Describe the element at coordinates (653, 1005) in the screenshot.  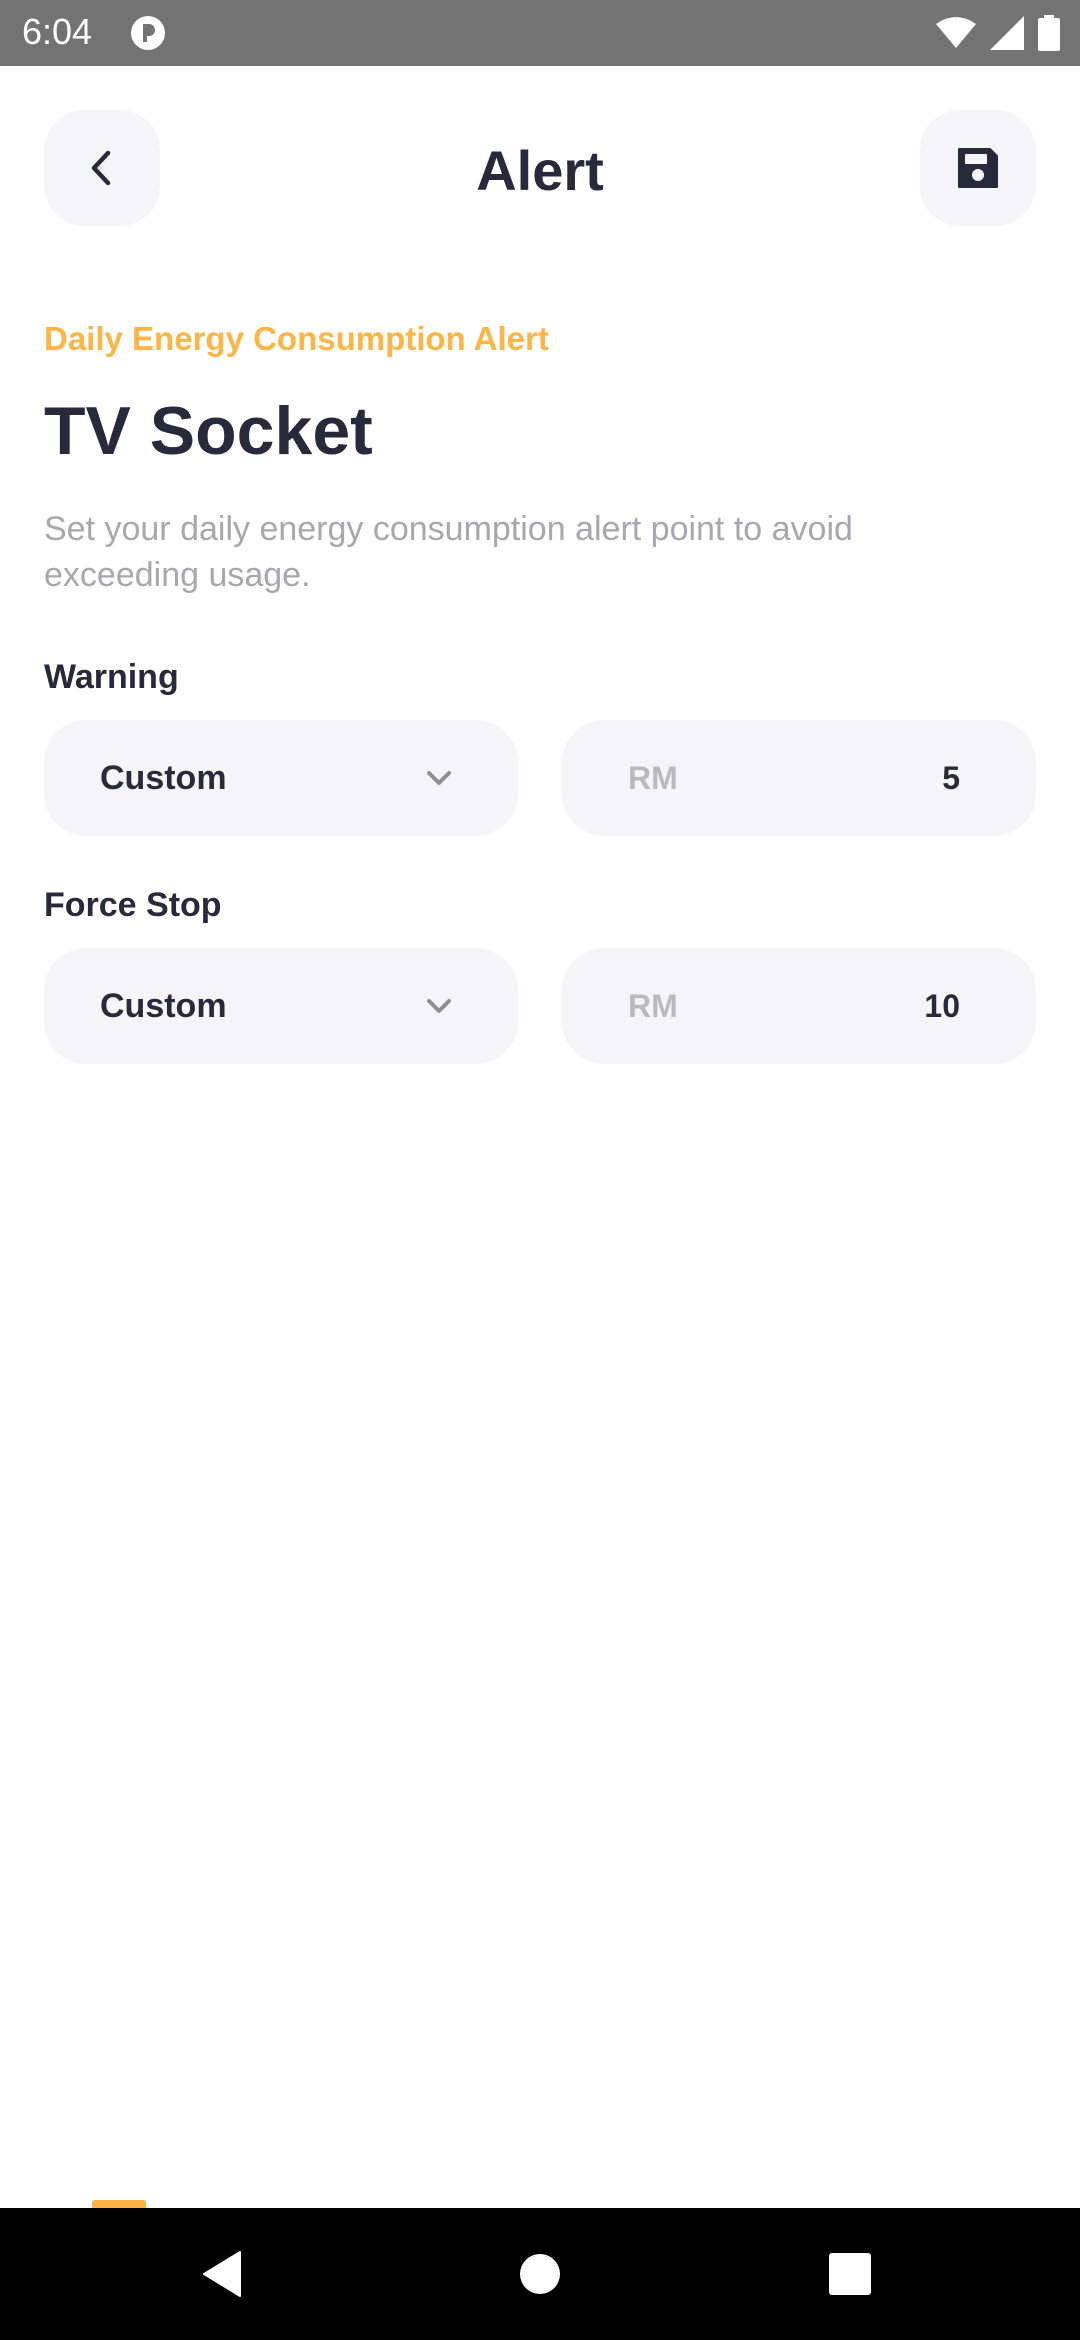
I see `force-stop-currency-label: RM` at that location.